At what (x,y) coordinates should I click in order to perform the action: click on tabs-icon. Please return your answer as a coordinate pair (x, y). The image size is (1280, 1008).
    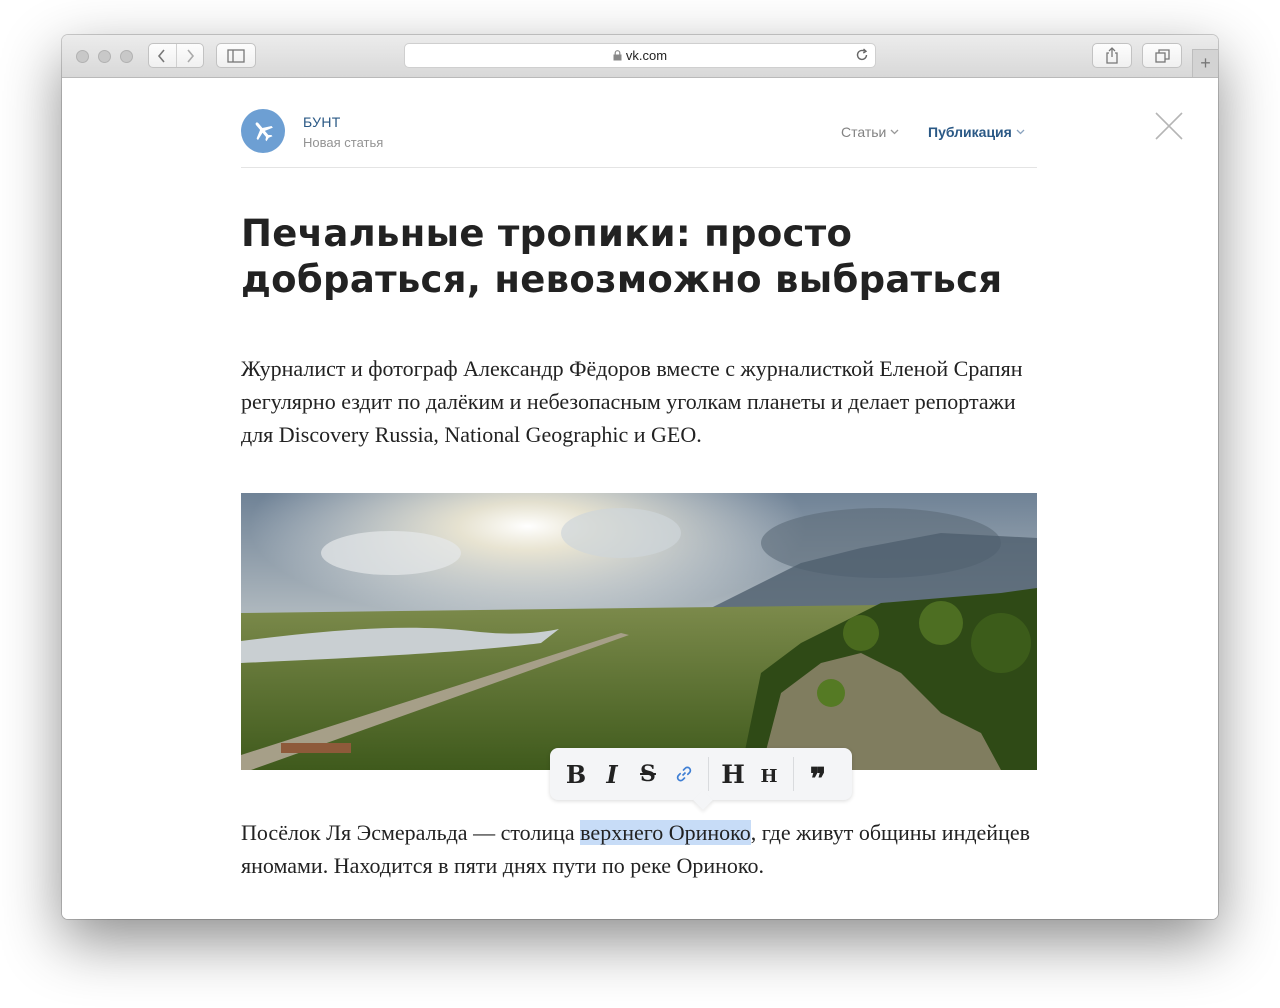
    Looking at the image, I should click on (1162, 55).